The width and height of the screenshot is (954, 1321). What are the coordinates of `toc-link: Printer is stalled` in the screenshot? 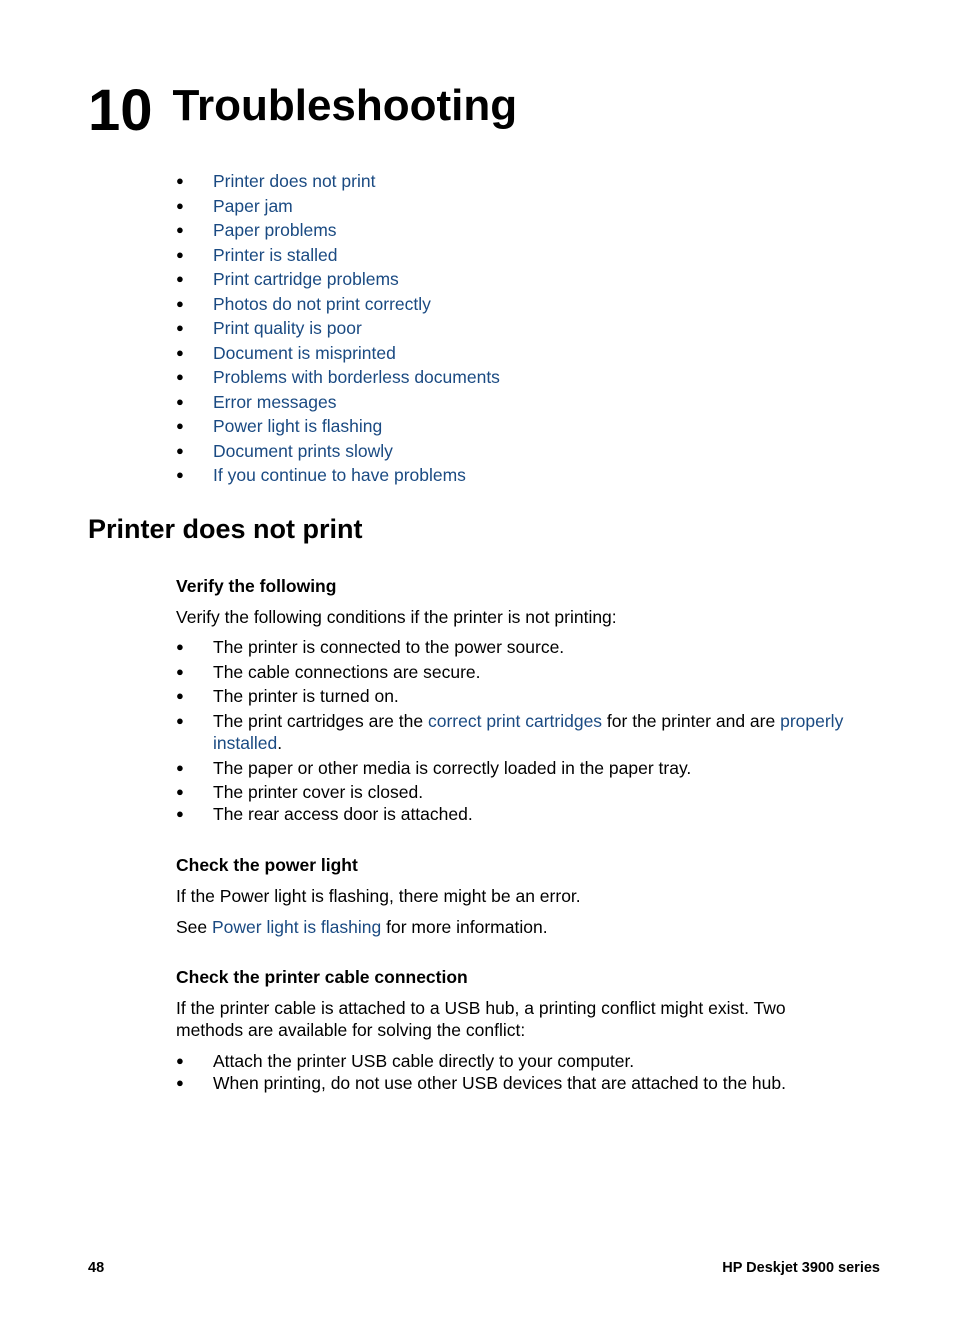 It's located at (275, 256).